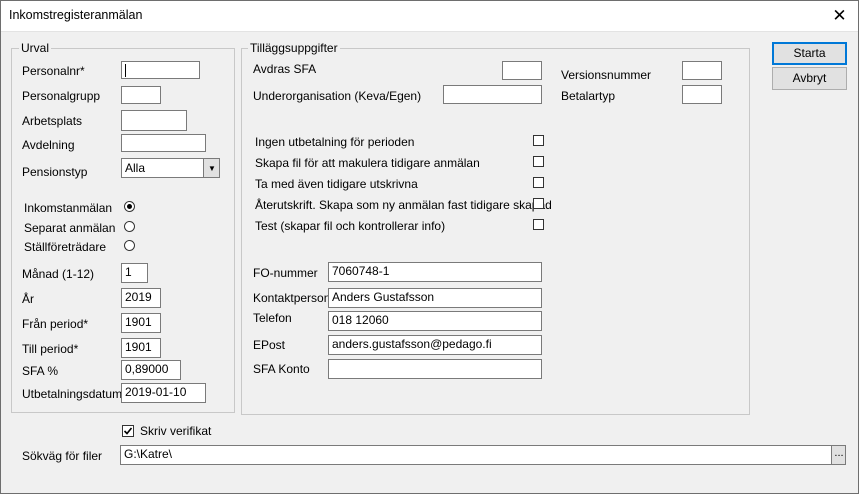  Describe the element at coordinates (135, 168) in the screenshot. I see `pensionstyp-value: Alla` at that location.